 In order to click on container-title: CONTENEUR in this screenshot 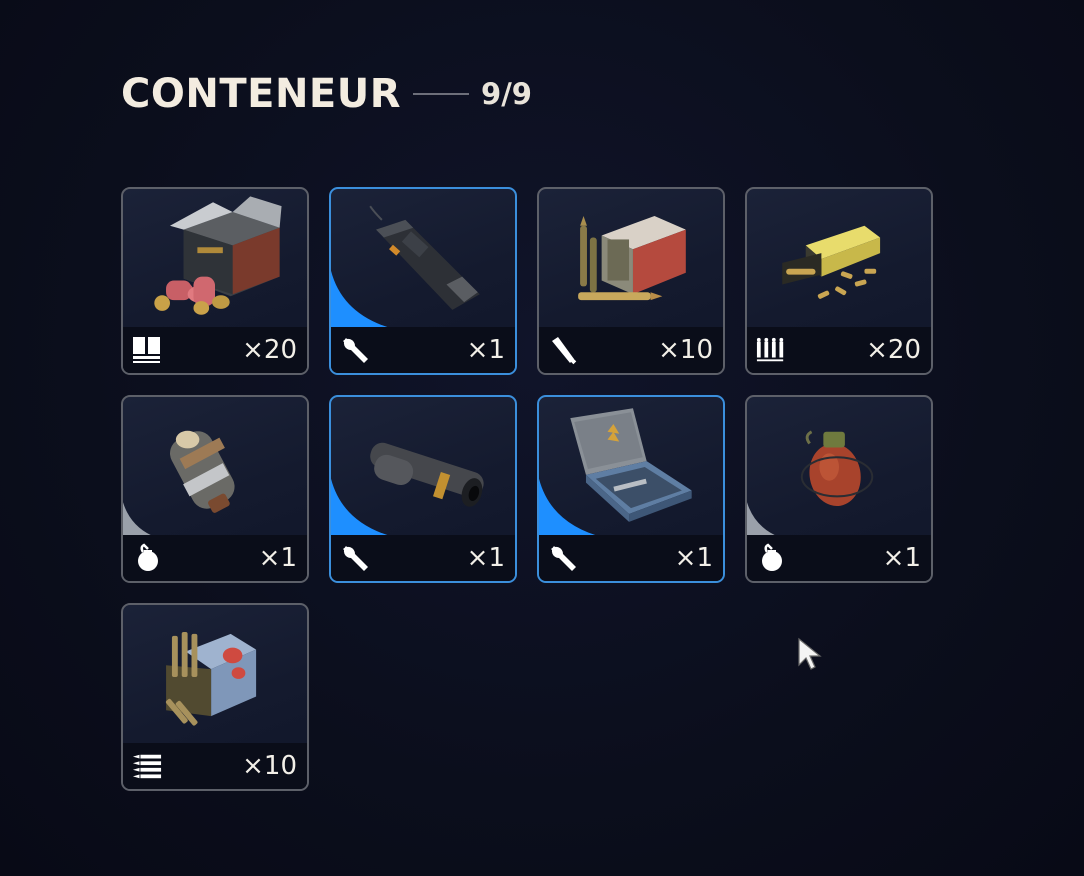, I will do `click(261, 94)`.